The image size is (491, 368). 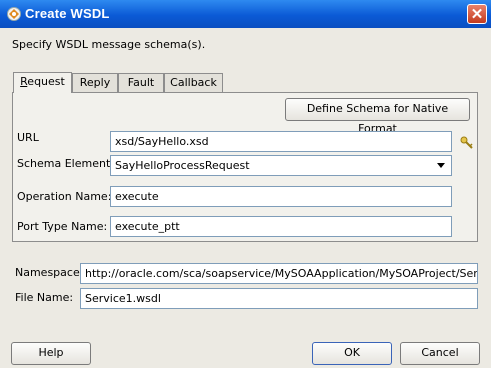 I want to click on file-name-field: Service1.wsdl, so click(x=279, y=298).